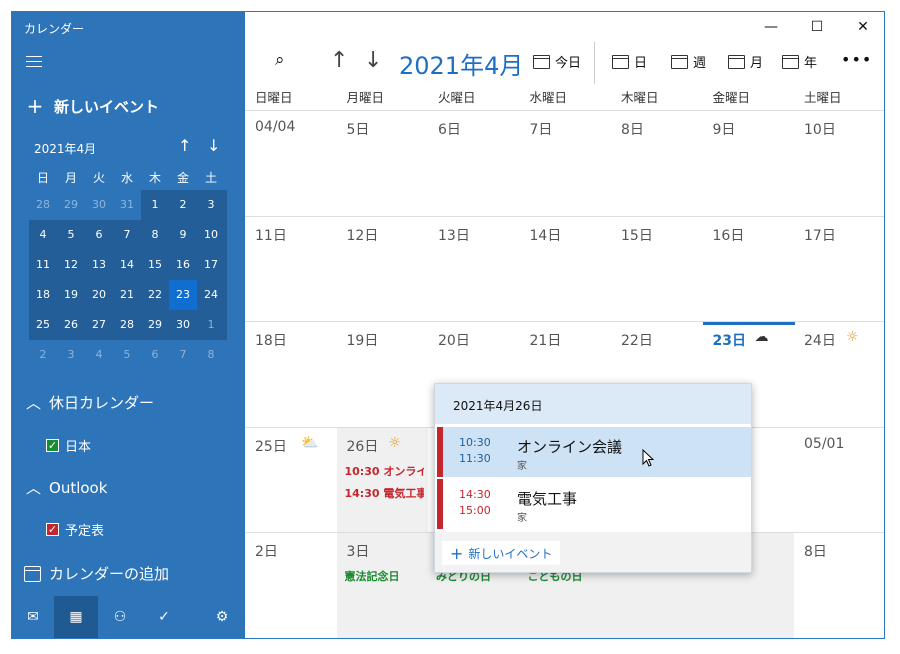 The width and height of the screenshot is (900, 654). I want to click on mini-day: 20, so click(99, 295).